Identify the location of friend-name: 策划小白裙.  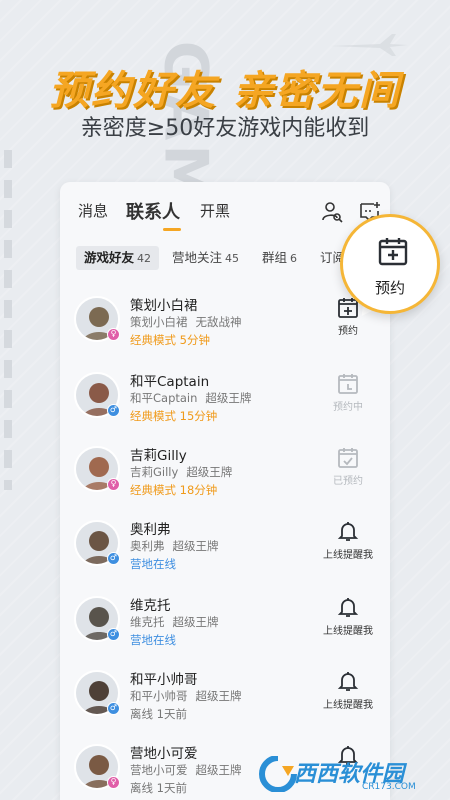
(164, 306).